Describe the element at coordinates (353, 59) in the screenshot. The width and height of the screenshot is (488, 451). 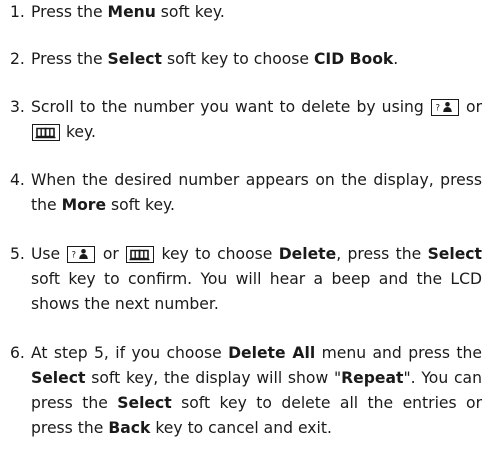
I see `emphasized-term: CID Book` at that location.